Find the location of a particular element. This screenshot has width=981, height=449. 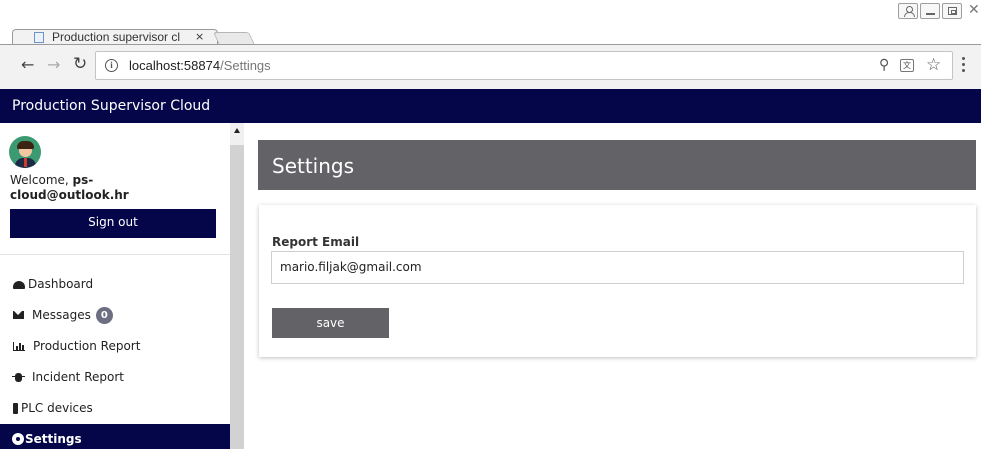

sidebar-scrollbar is located at coordinates (237, 286).